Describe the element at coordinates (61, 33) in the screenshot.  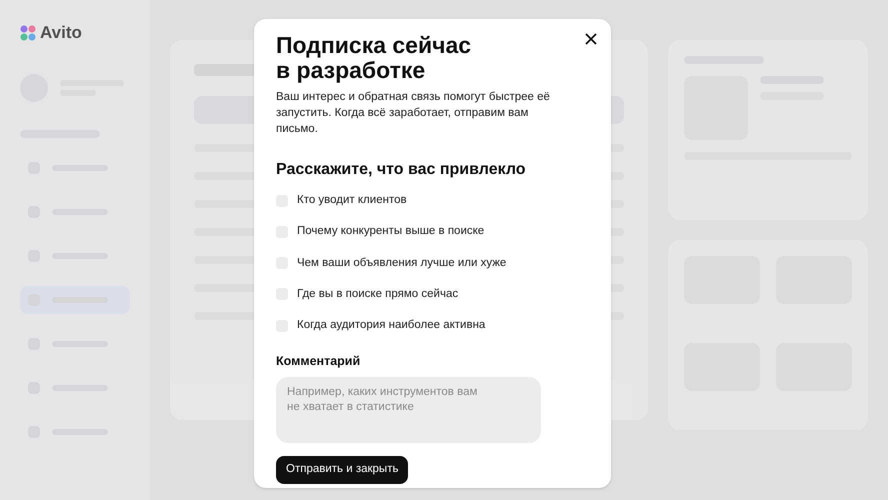
I see `logo-text: Avito` at that location.